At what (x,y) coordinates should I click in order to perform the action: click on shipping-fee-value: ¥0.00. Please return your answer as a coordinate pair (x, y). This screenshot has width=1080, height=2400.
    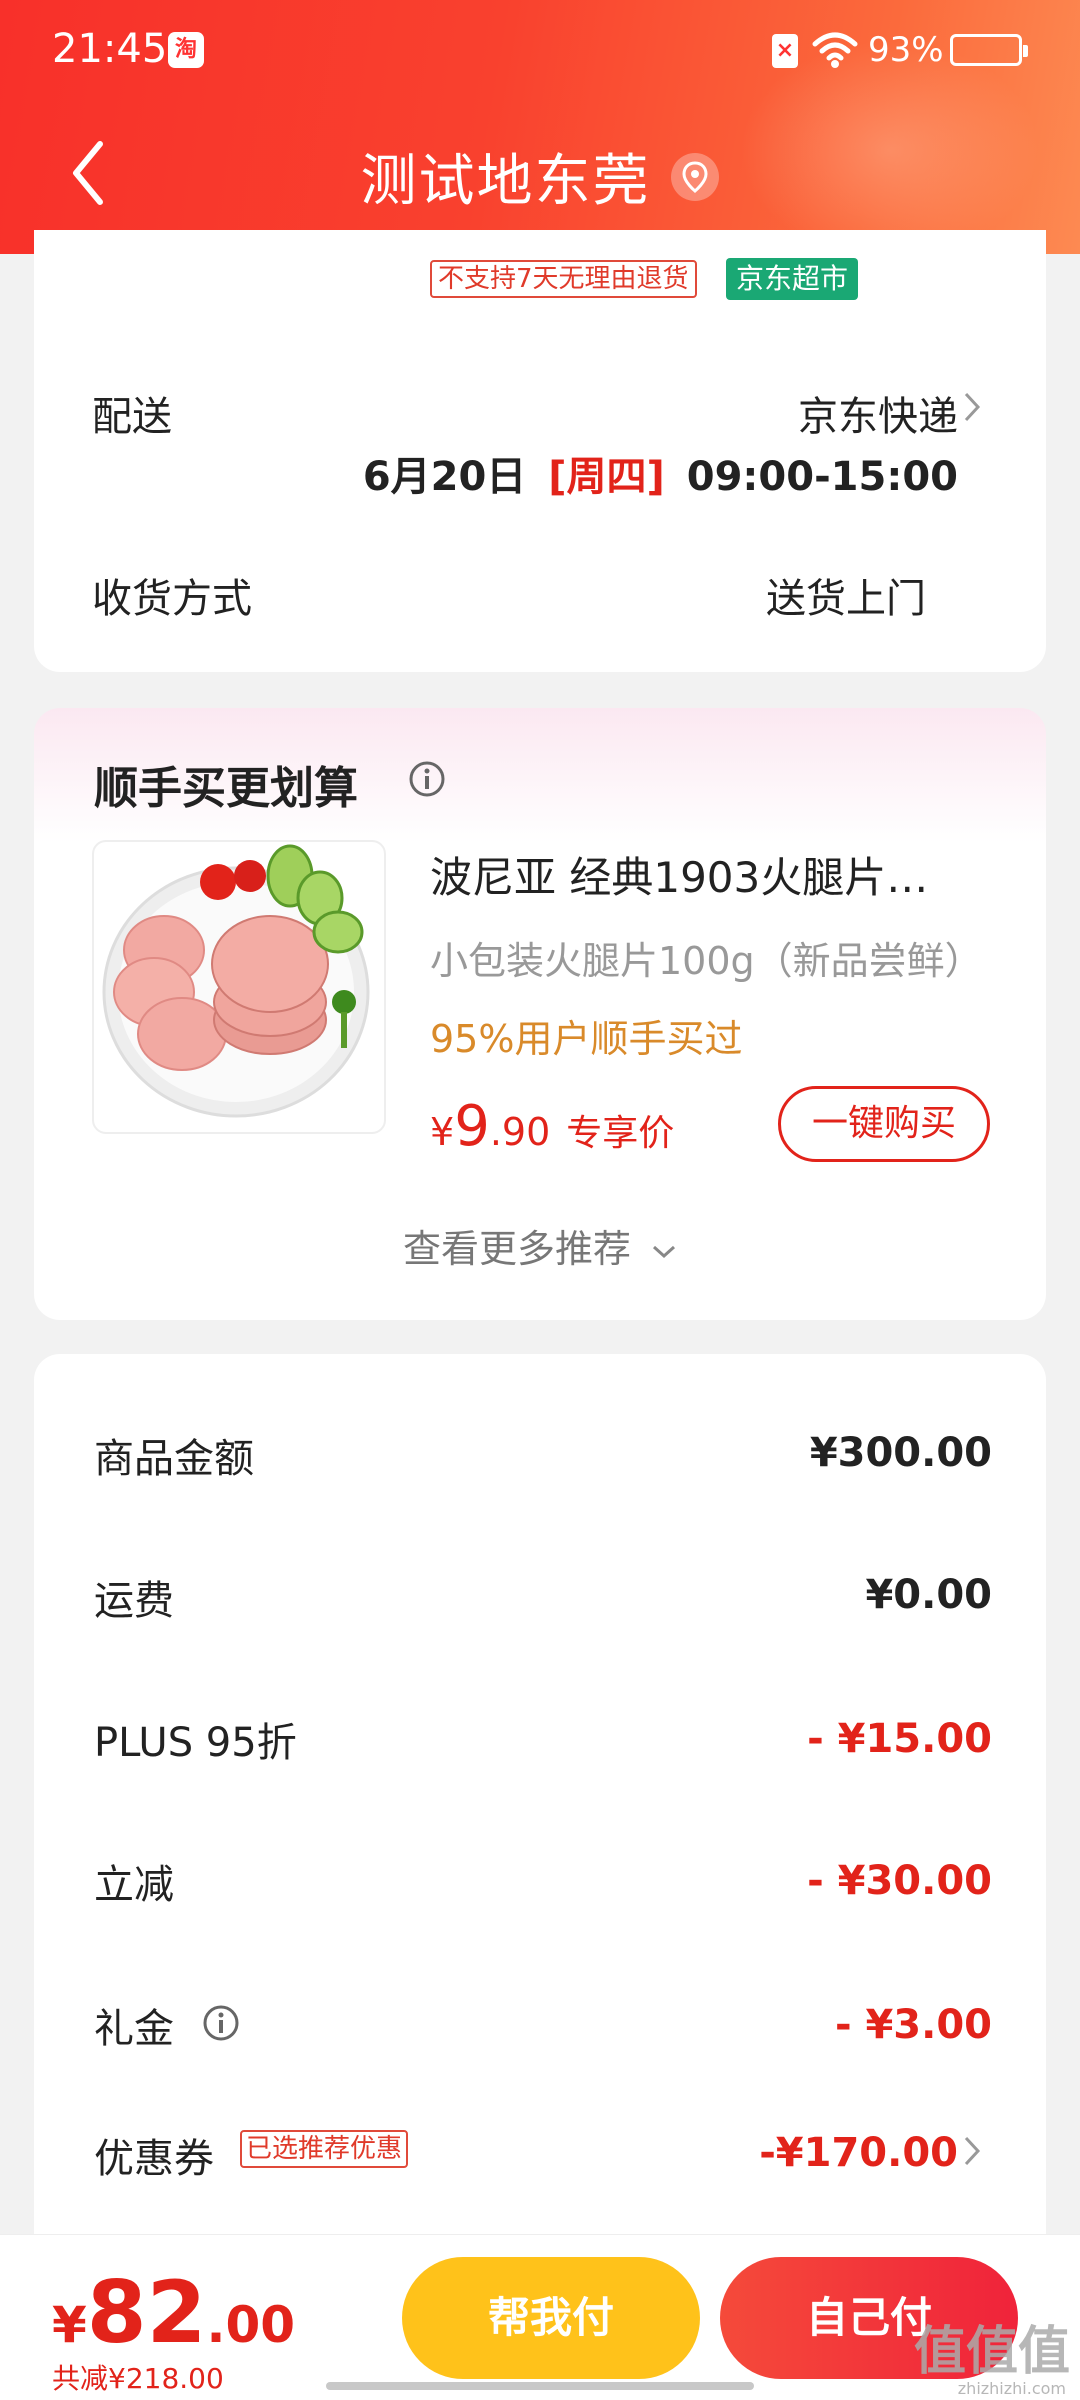
    Looking at the image, I should click on (928, 1595).